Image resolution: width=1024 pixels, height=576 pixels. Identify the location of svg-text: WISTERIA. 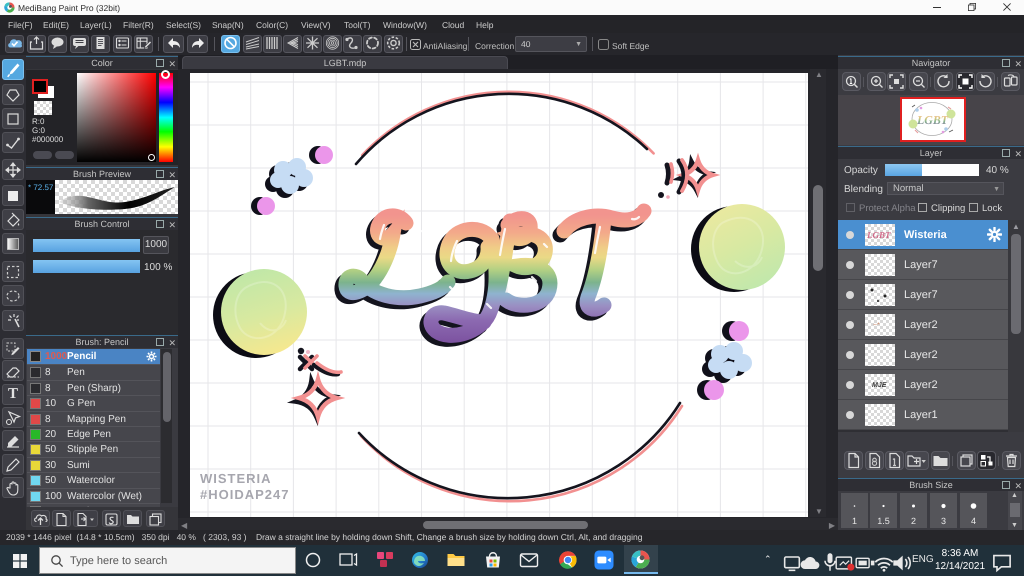
(236, 478).